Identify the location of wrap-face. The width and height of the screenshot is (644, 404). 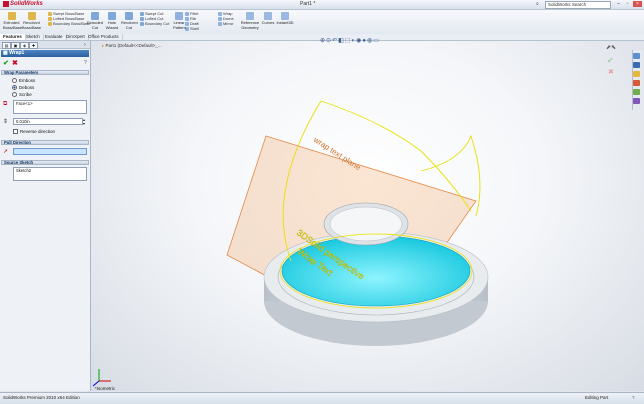
(376, 271).